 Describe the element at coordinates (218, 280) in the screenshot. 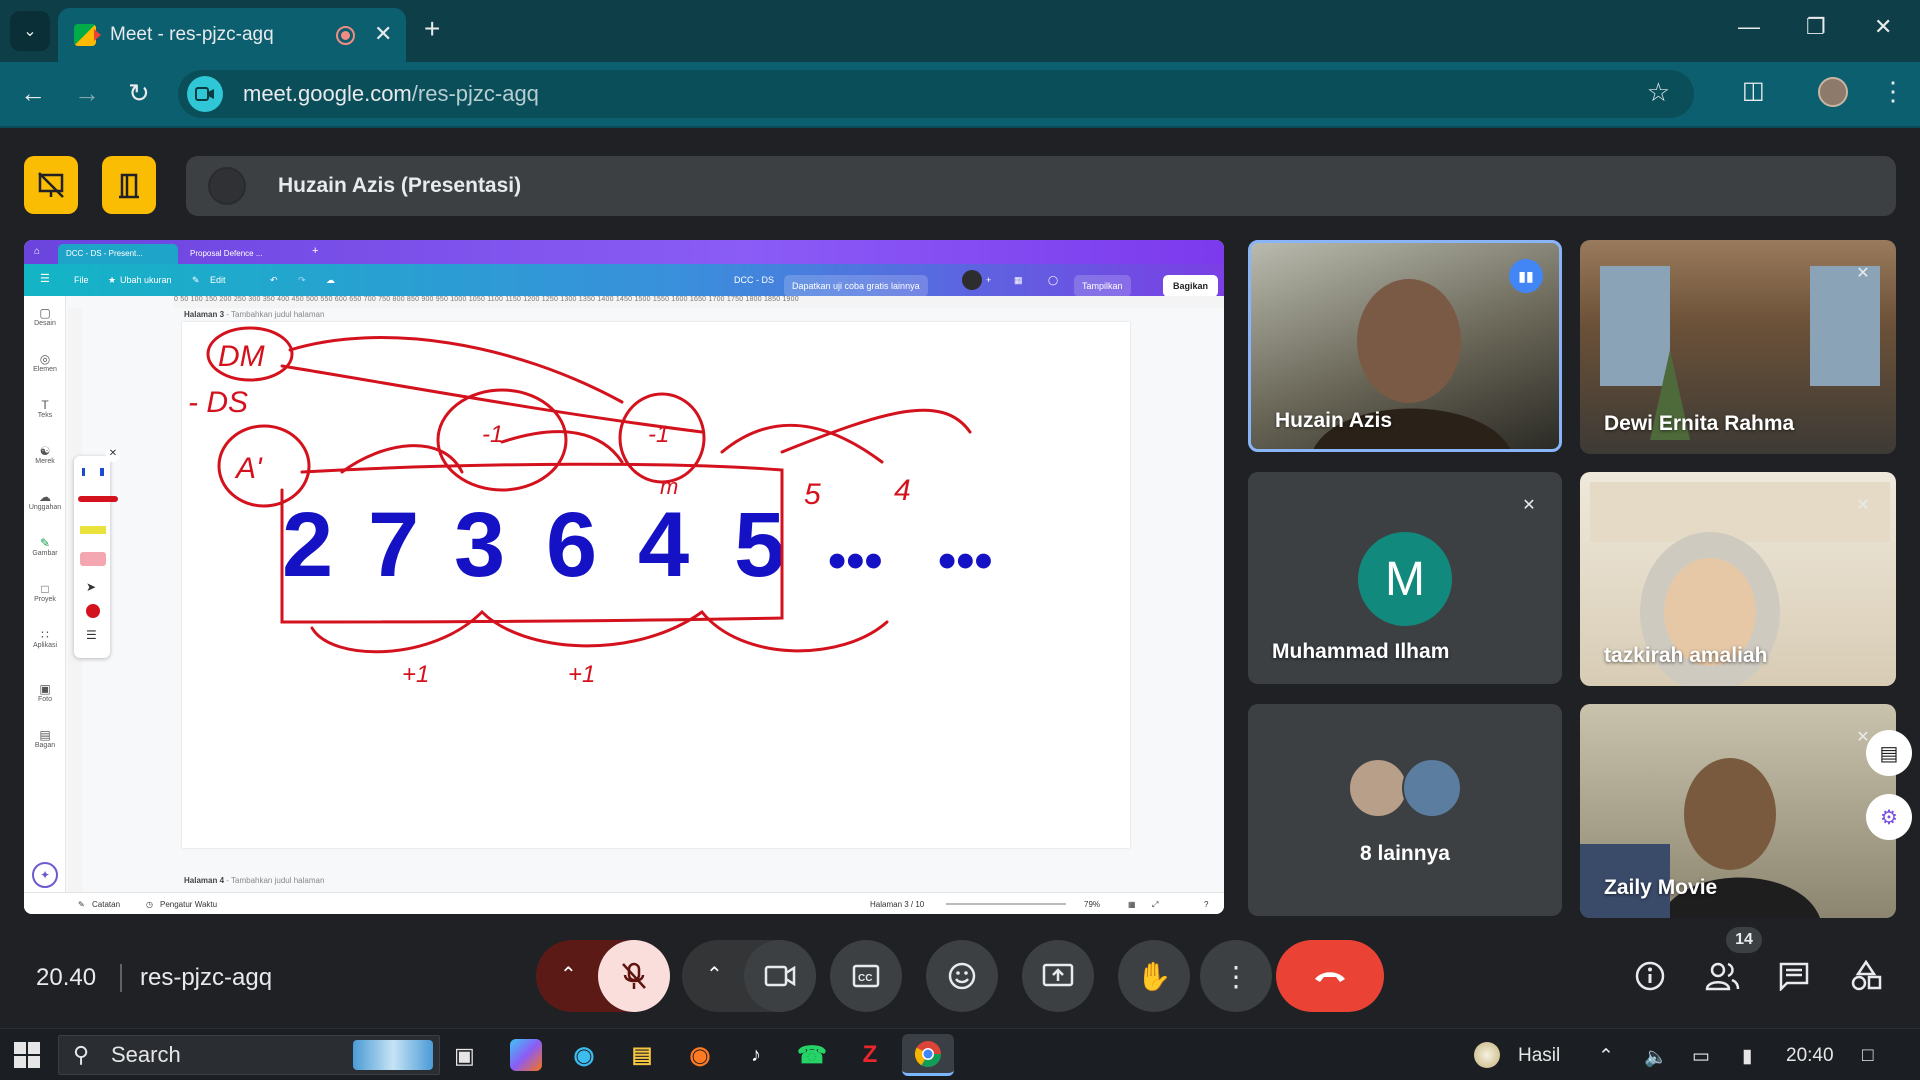

I see `canva-edit: Edit` at that location.